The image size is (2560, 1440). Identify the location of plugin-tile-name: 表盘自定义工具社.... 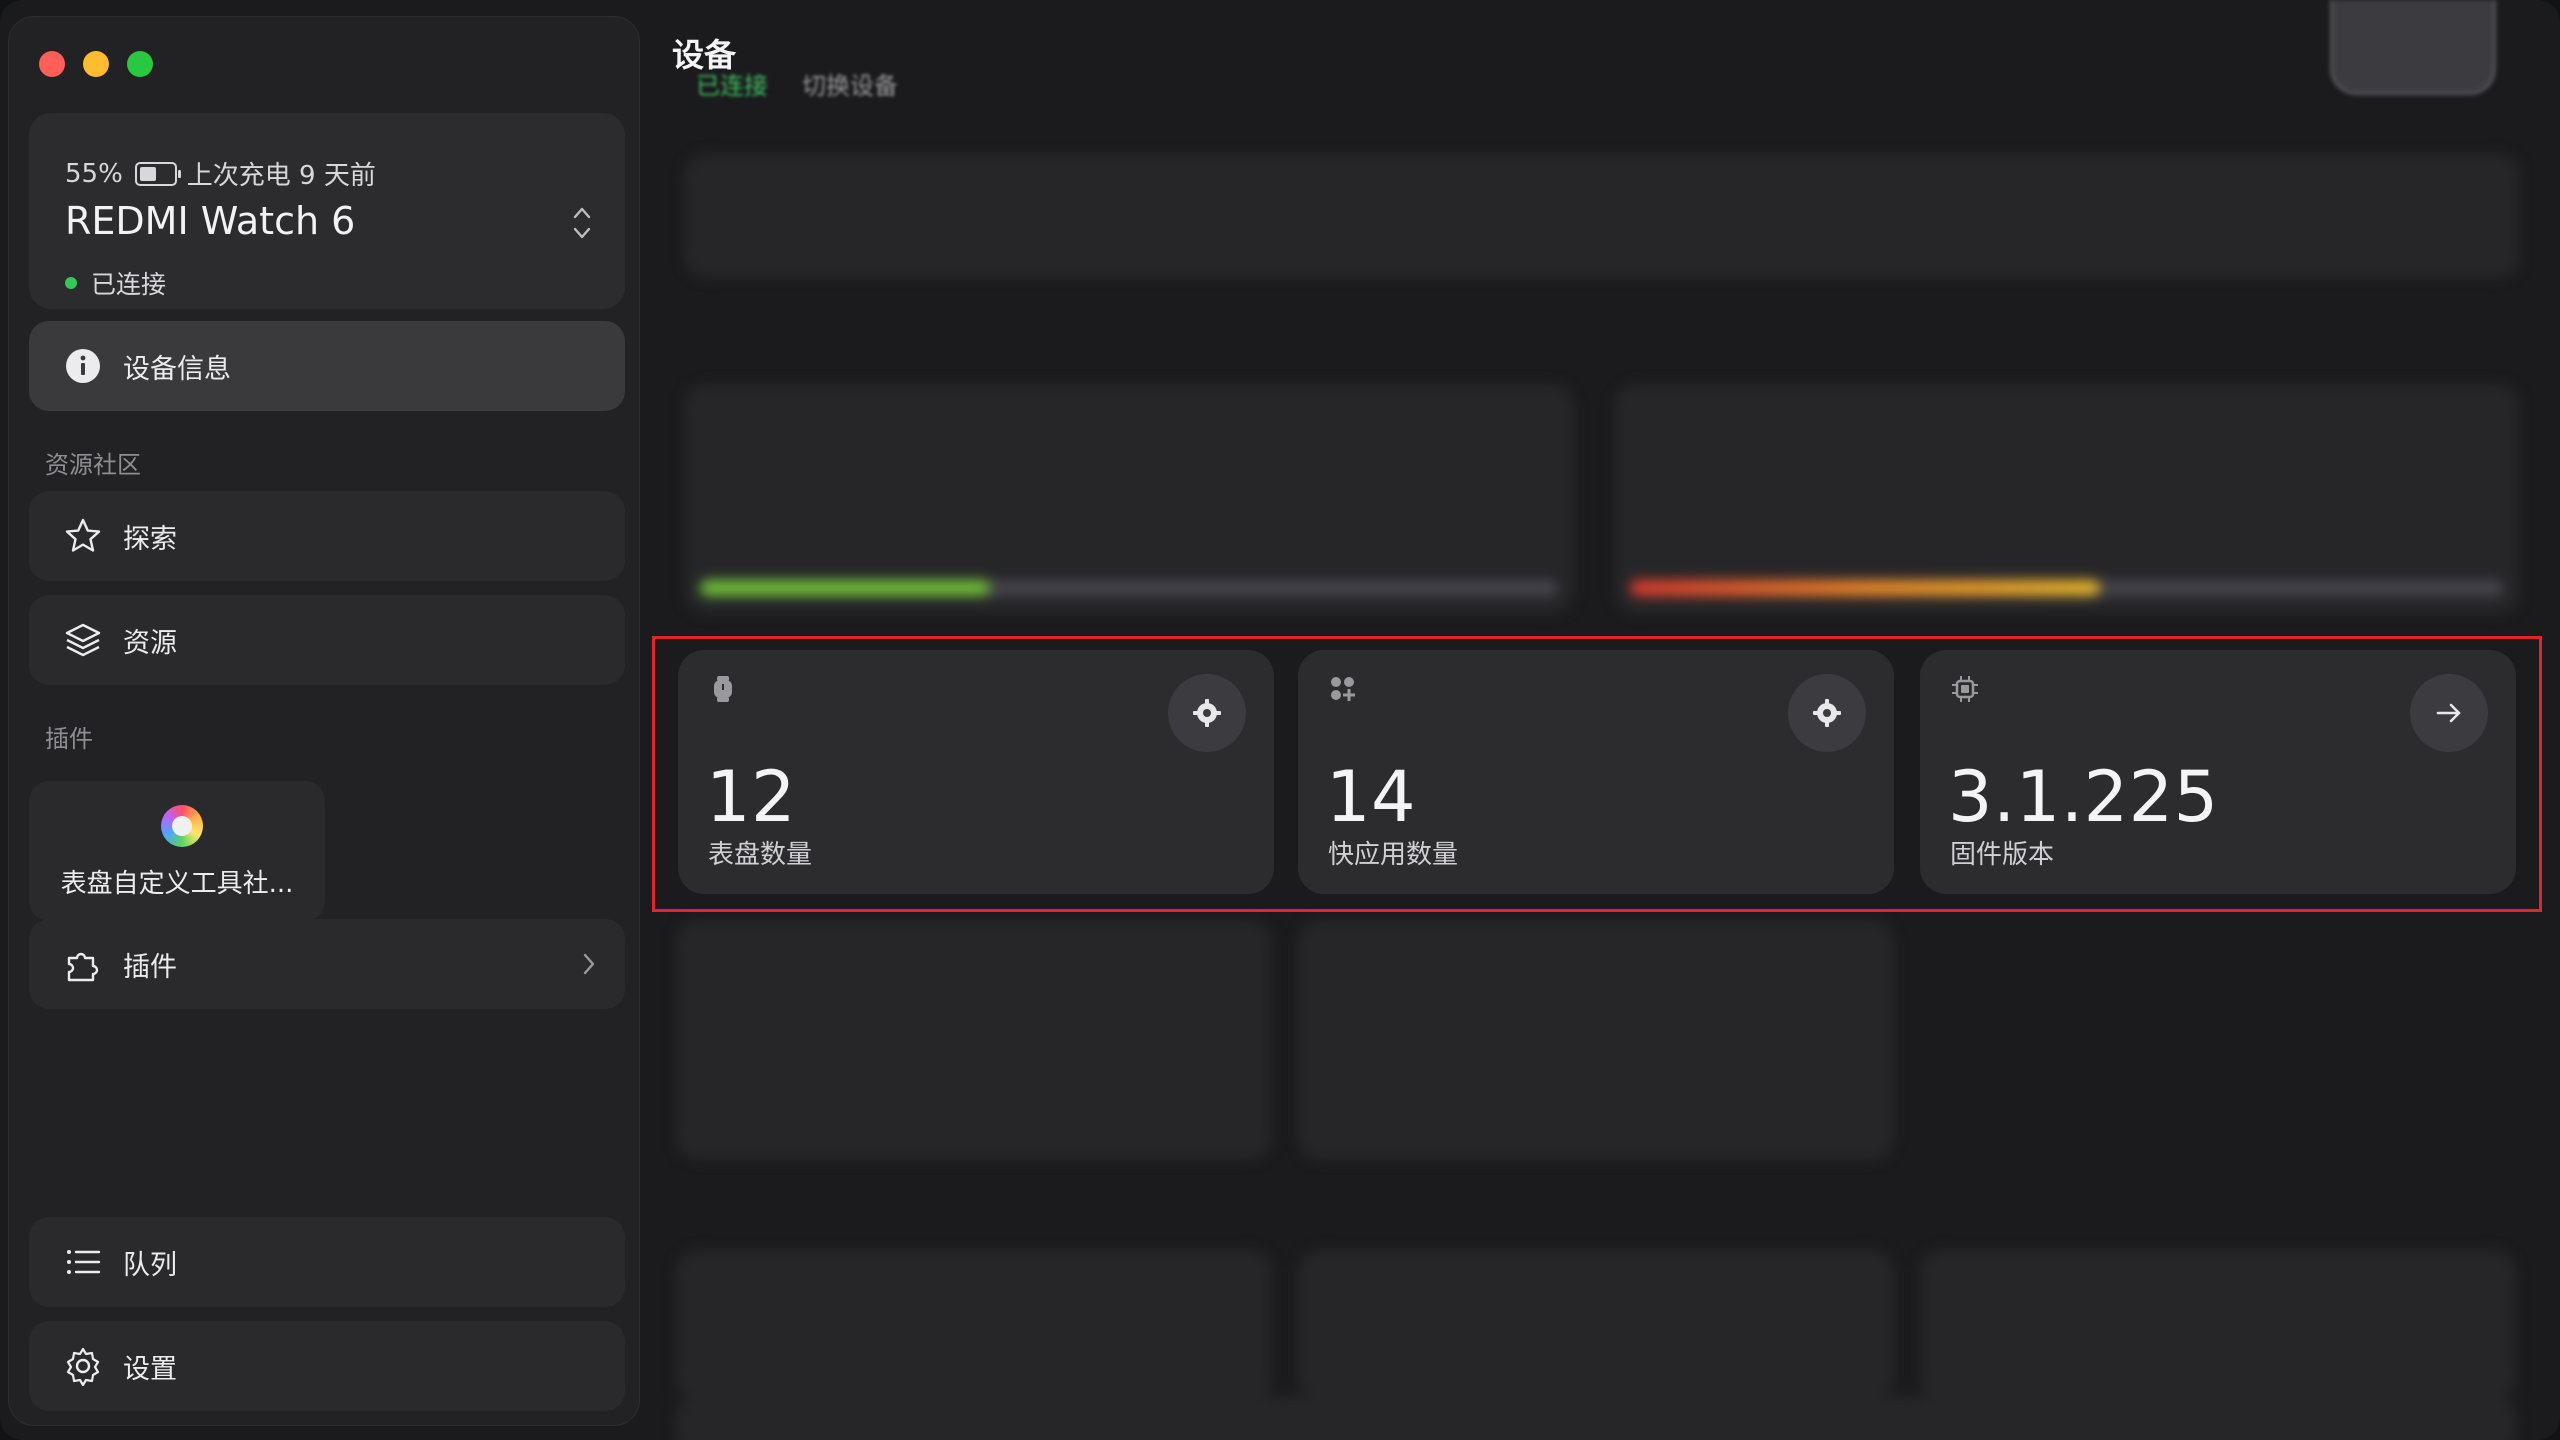
(177, 884).